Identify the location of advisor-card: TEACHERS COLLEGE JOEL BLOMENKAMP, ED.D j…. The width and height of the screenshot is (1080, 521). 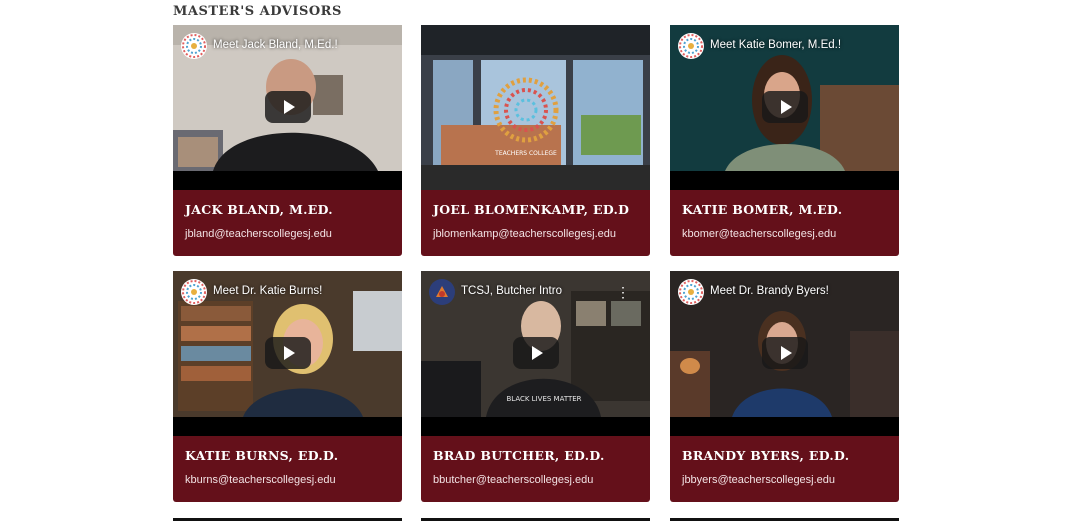
(535, 140).